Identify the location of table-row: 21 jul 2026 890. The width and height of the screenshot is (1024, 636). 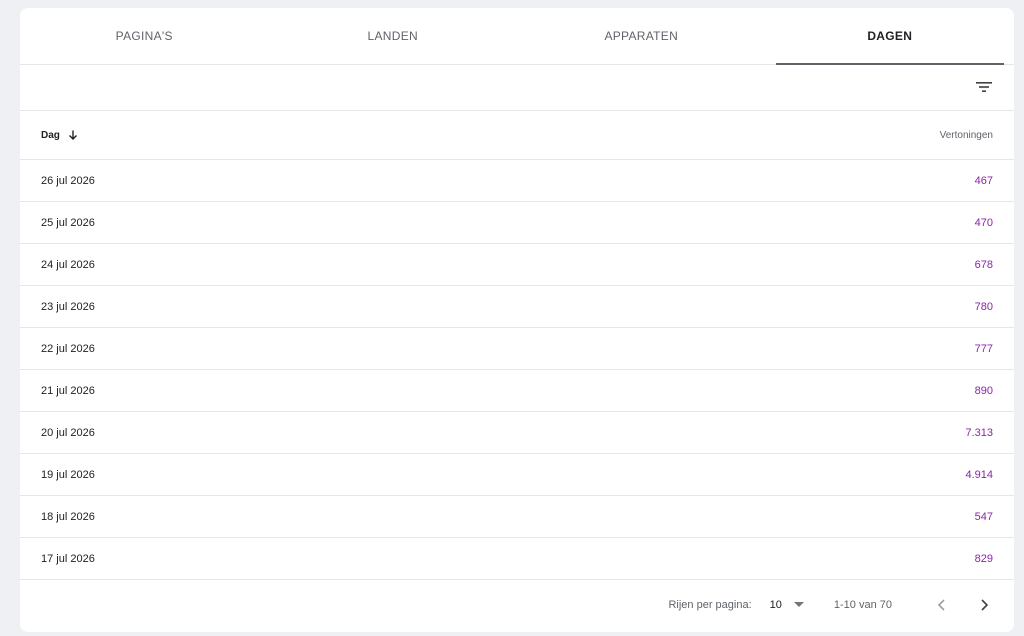
(517, 391).